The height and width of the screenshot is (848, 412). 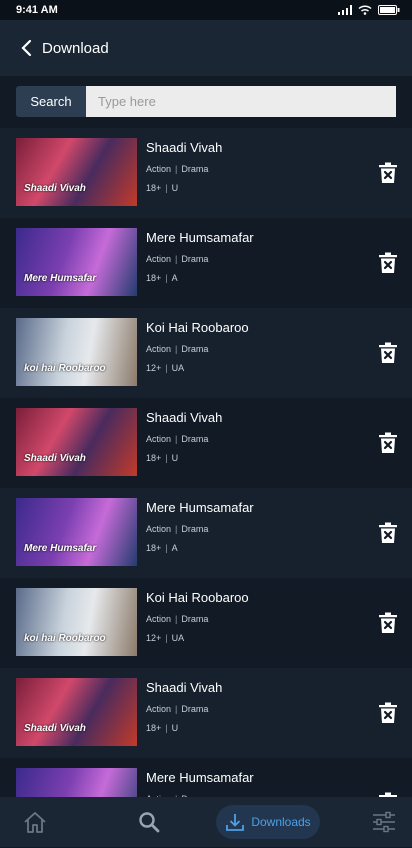 What do you see at coordinates (51, 101) in the screenshot?
I see `search-button: Search` at bounding box center [51, 101].